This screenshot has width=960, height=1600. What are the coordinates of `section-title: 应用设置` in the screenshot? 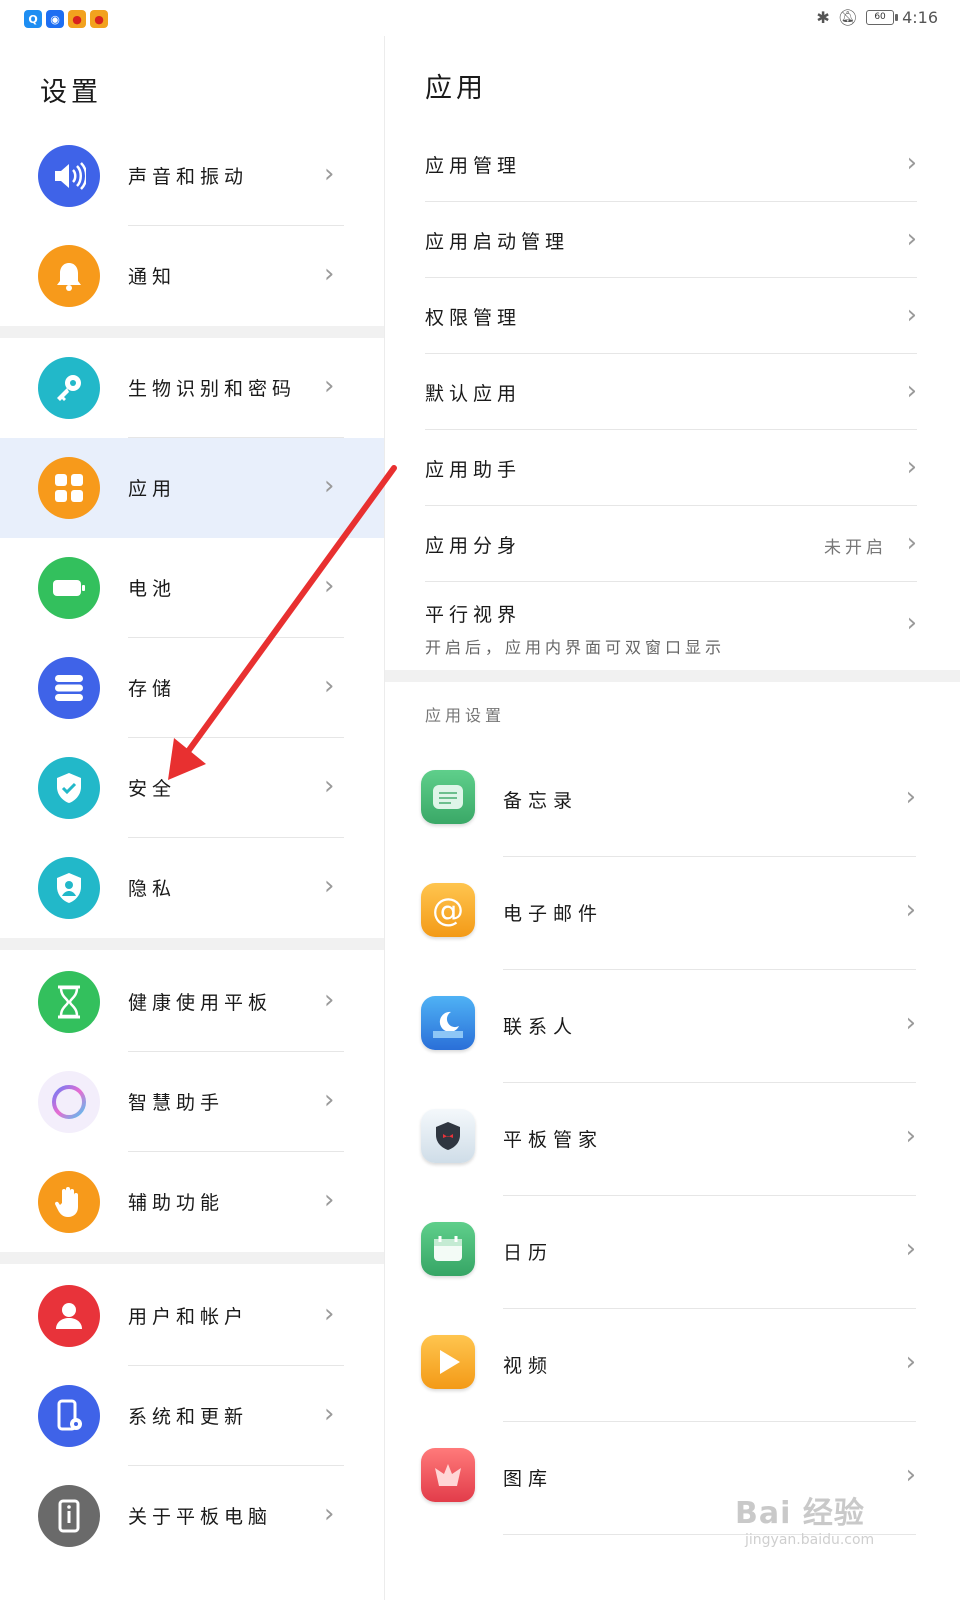 It's located at (465, 715).